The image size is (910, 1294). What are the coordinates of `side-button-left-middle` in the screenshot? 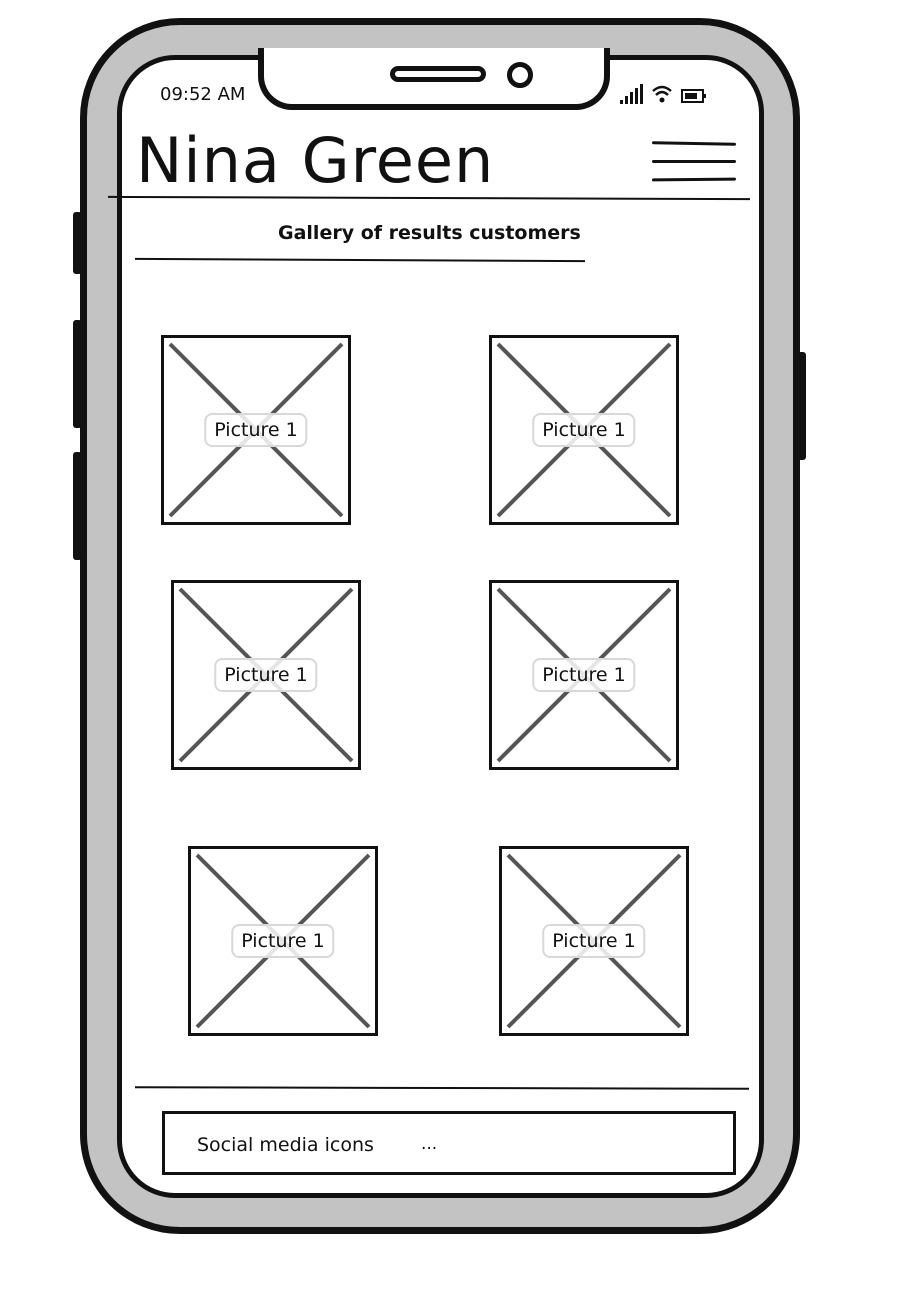 It's located at (77, 374).